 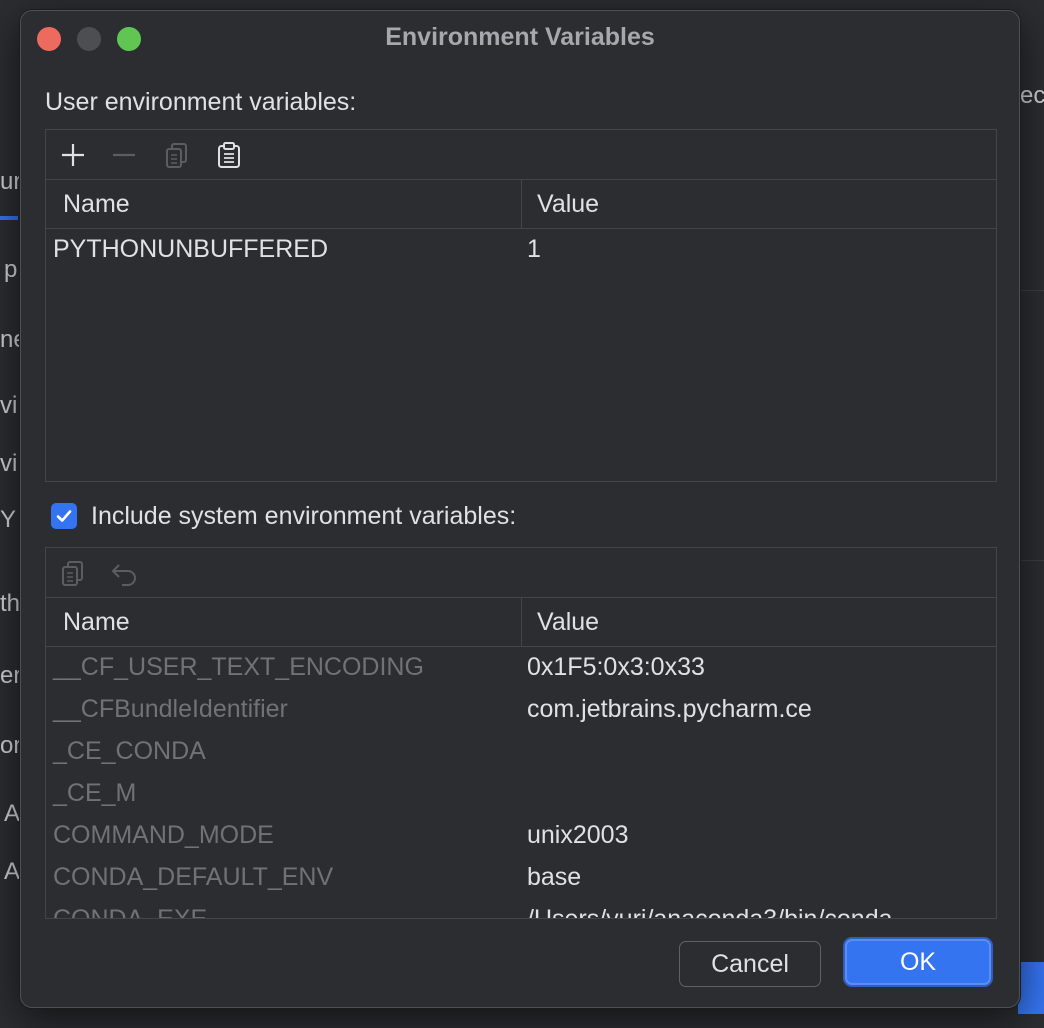 I want to click on table-row: PYTHONUNBUFFERED 1, so click(x=521, y=250).